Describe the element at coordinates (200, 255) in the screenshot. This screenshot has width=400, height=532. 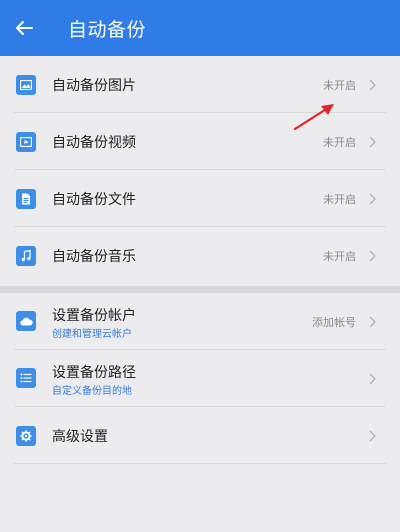
I see `auto-backup-music-row: 自动备份音乐 未开启` at that location.